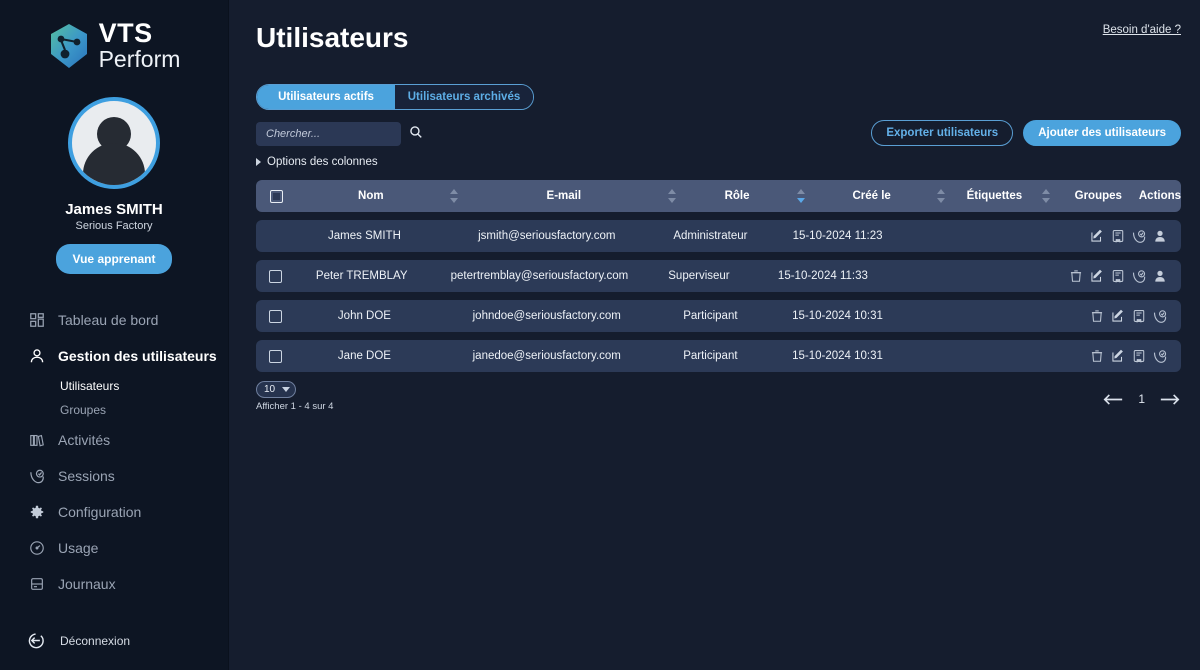  Describe the element at coordinates (364, 316) in the screenshot. I see `cell-nom: John DOE` at that location.